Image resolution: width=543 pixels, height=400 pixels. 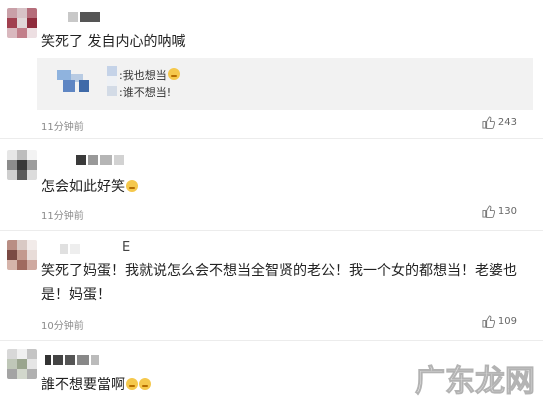 I want to click on like-button: 130, so click(x=499, y=211).